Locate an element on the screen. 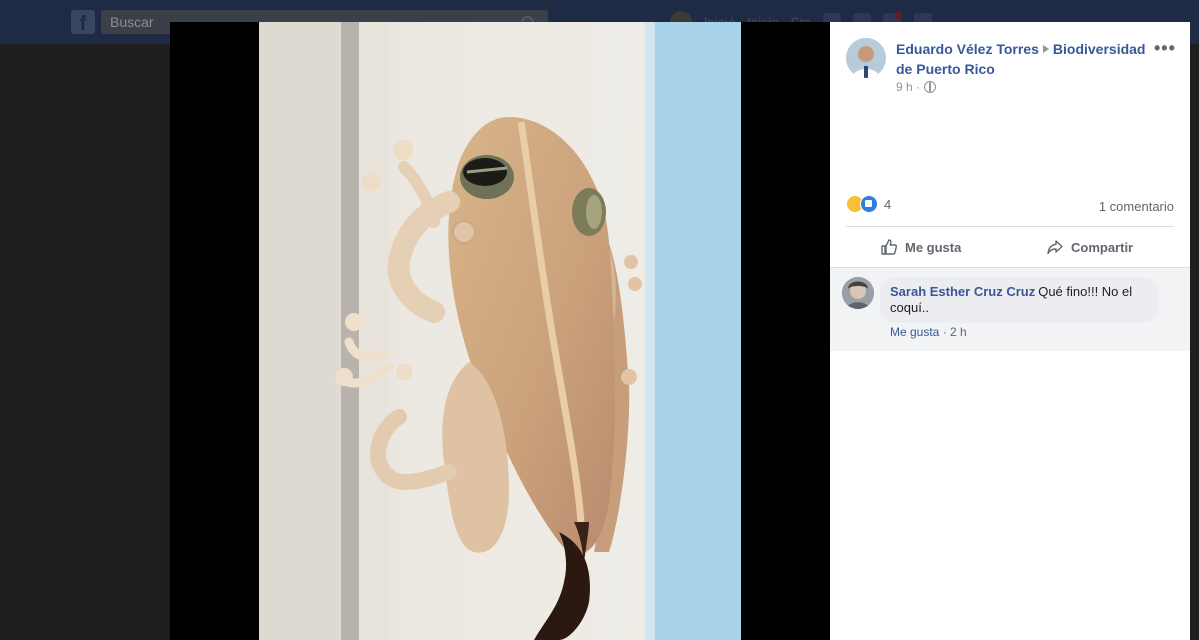 The image size is (1199, 640). commenter-avatar is located at coordinates (858, 293).